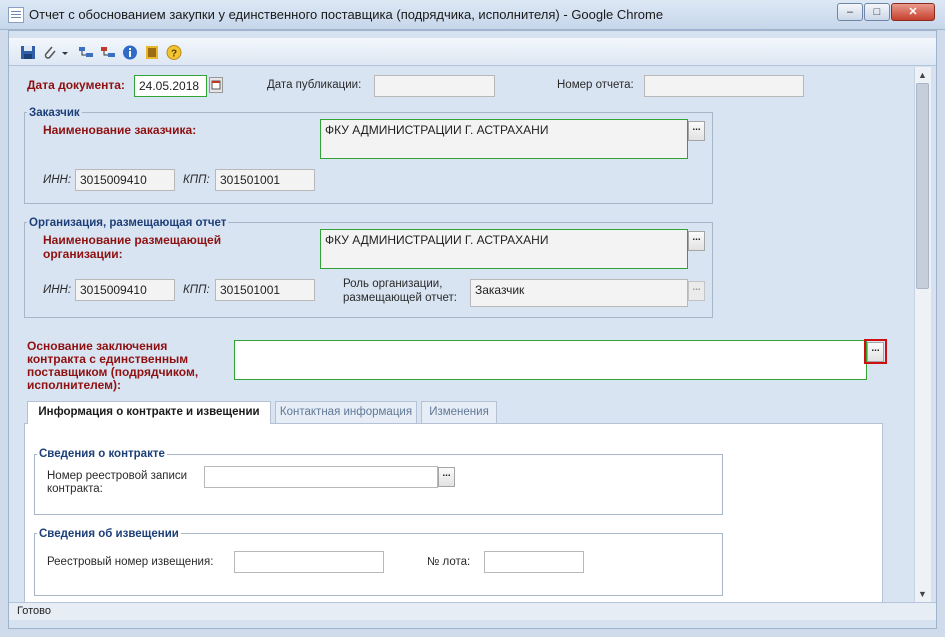  I want to click on help-icon: ?, so click(174, 52).